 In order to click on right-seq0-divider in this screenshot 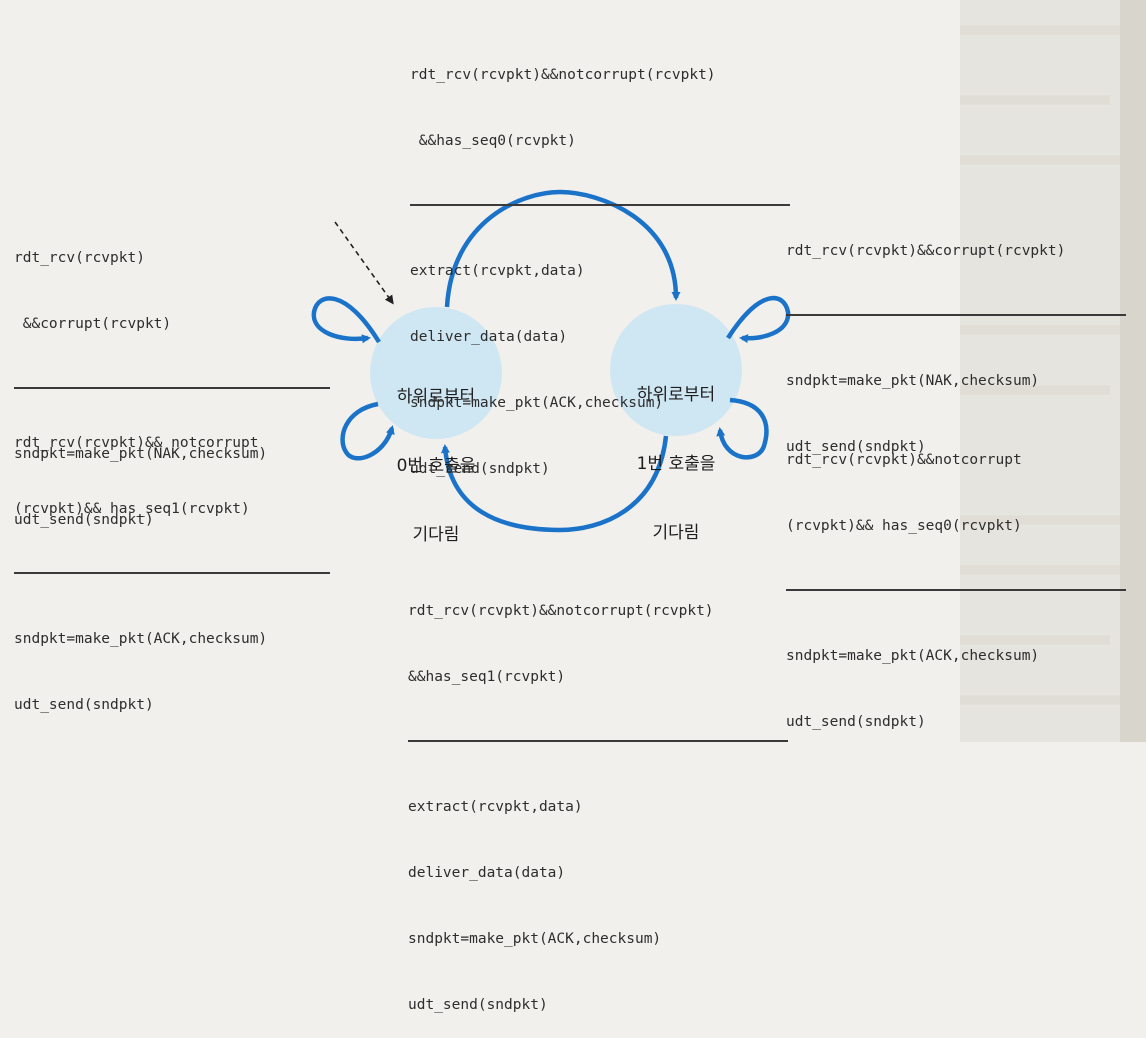, I will do `click(956, 590)`.